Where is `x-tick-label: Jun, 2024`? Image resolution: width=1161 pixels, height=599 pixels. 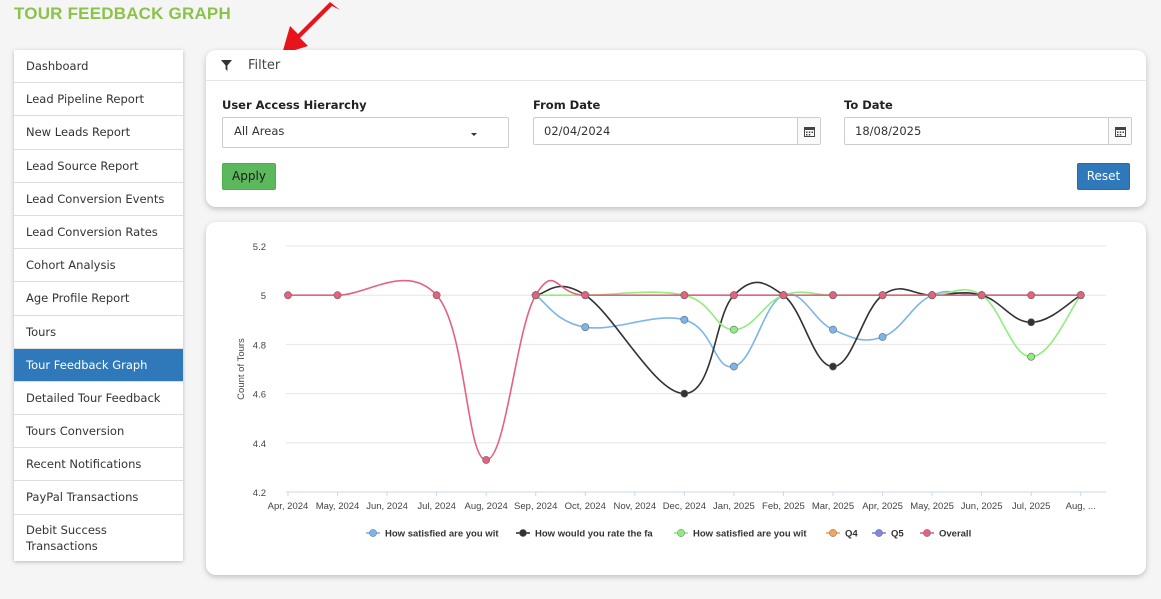
x-tick-label: Jun, 2024 is located at coordinates (387, 506).